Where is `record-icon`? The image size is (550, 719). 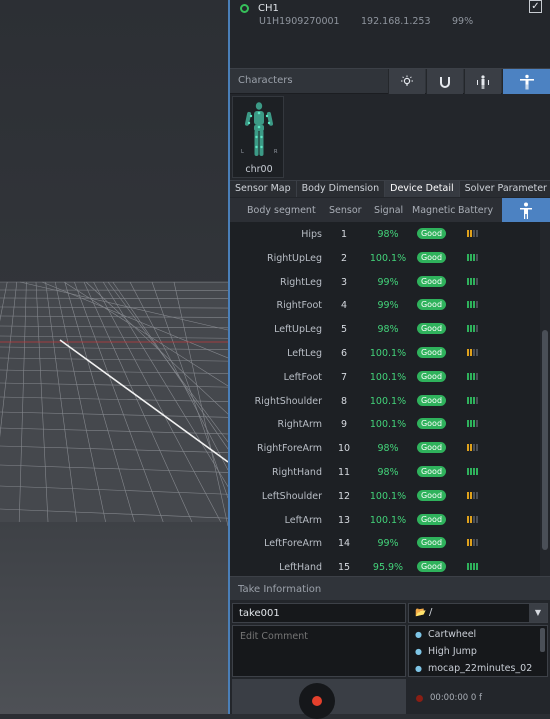
record-icon is located at coordinates (317, 701).